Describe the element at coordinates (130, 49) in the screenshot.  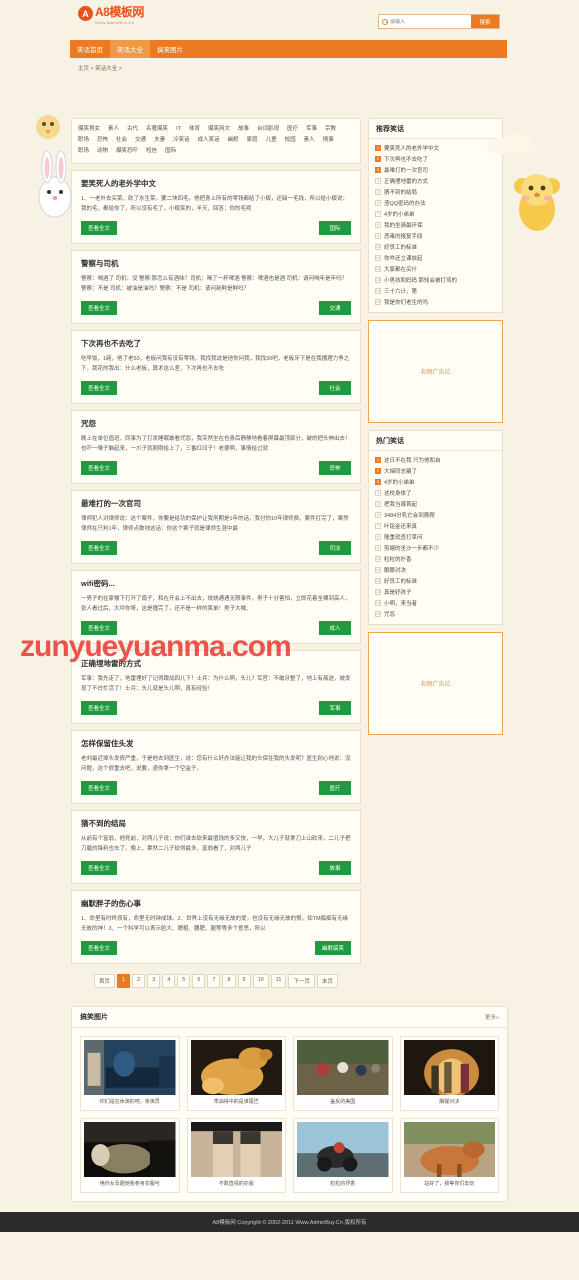
I see `nav-item-1: 笑话大全` at that location.